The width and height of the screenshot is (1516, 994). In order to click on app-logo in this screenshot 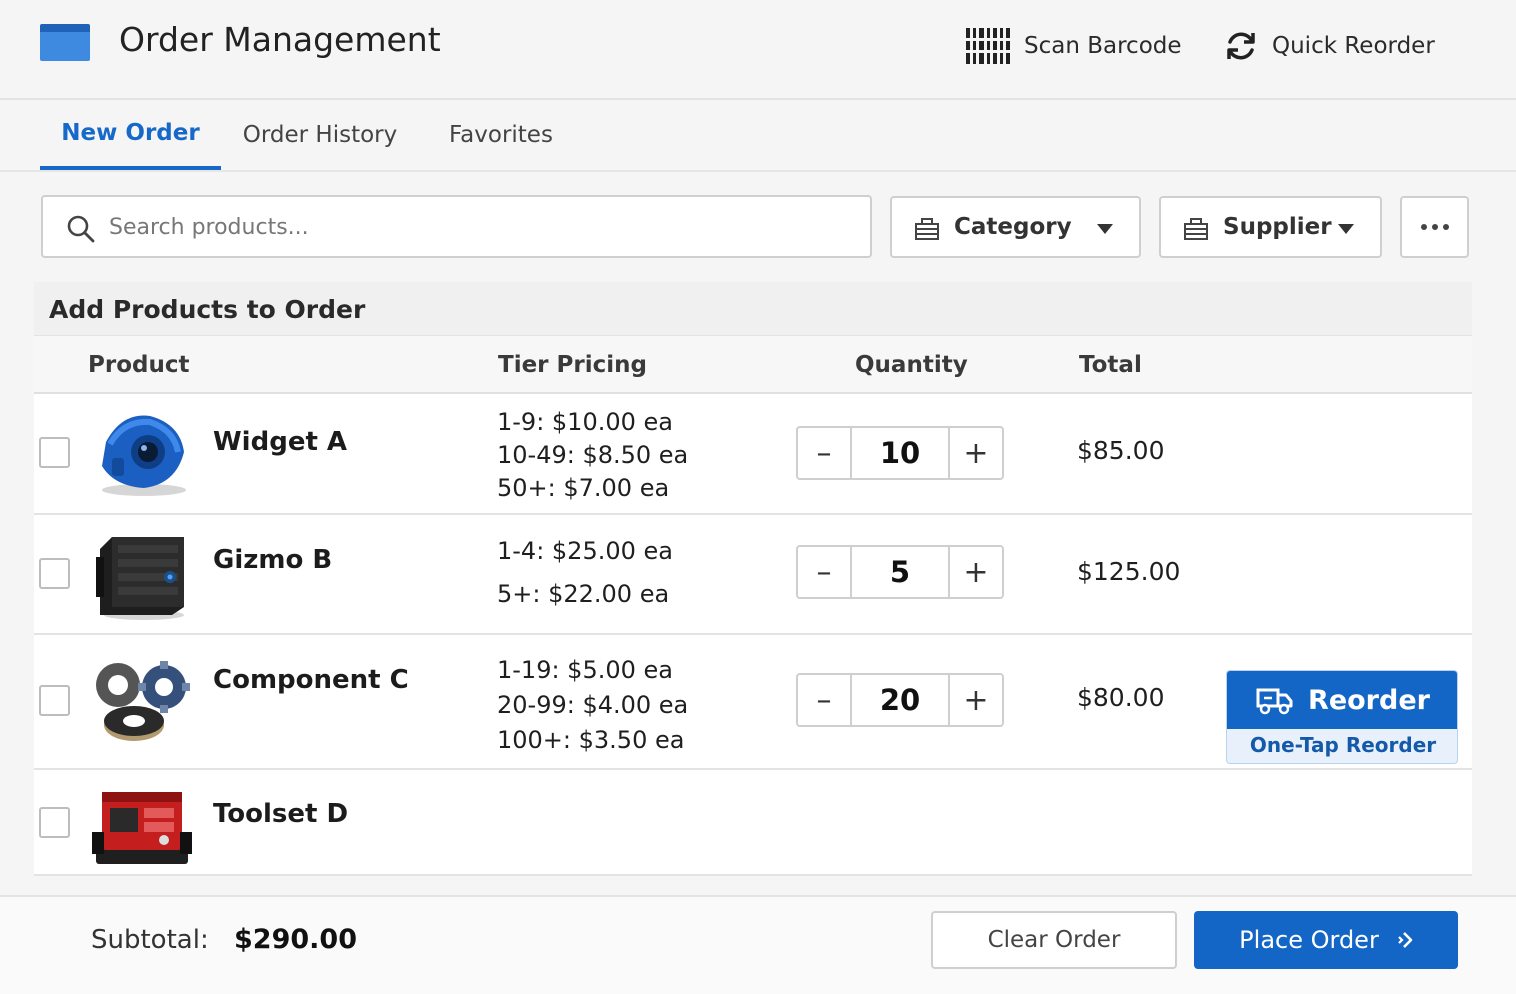, I will do `click(65, 42)`.